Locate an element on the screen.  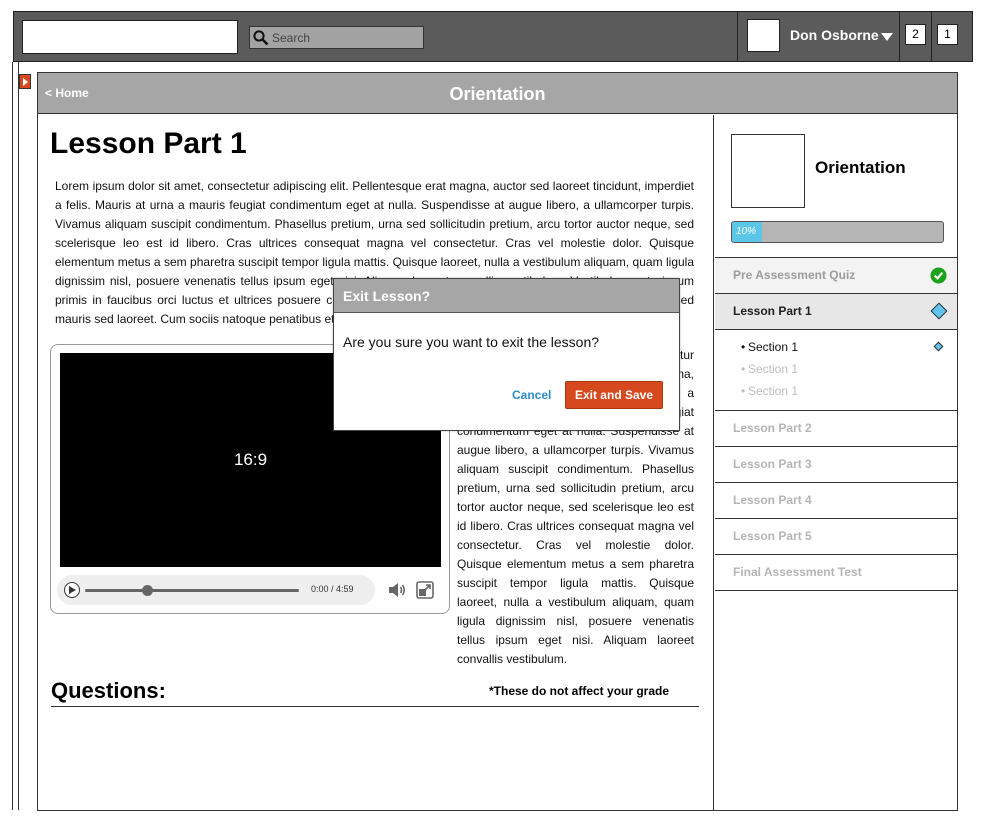
seek-handle is located at coordinates (147, 590).